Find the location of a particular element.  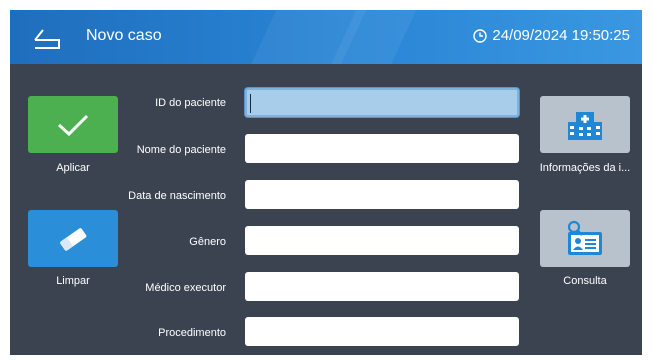

id-card-search-icon is located at coordinates (584, 237).